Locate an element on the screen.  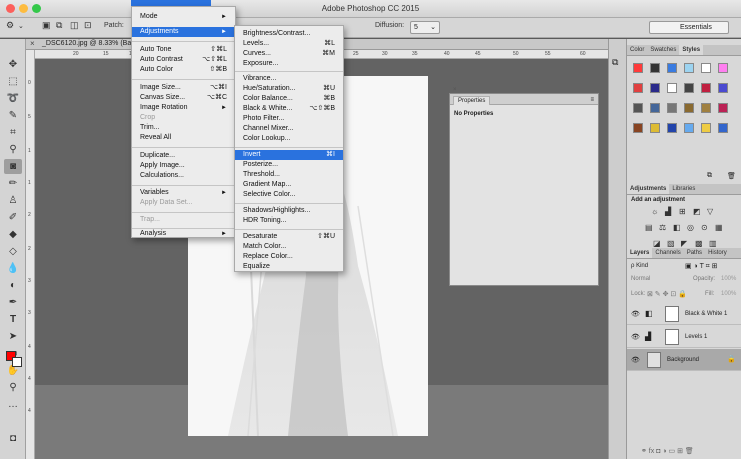
type-tool-icon: T is located at coordinates (13, 319).